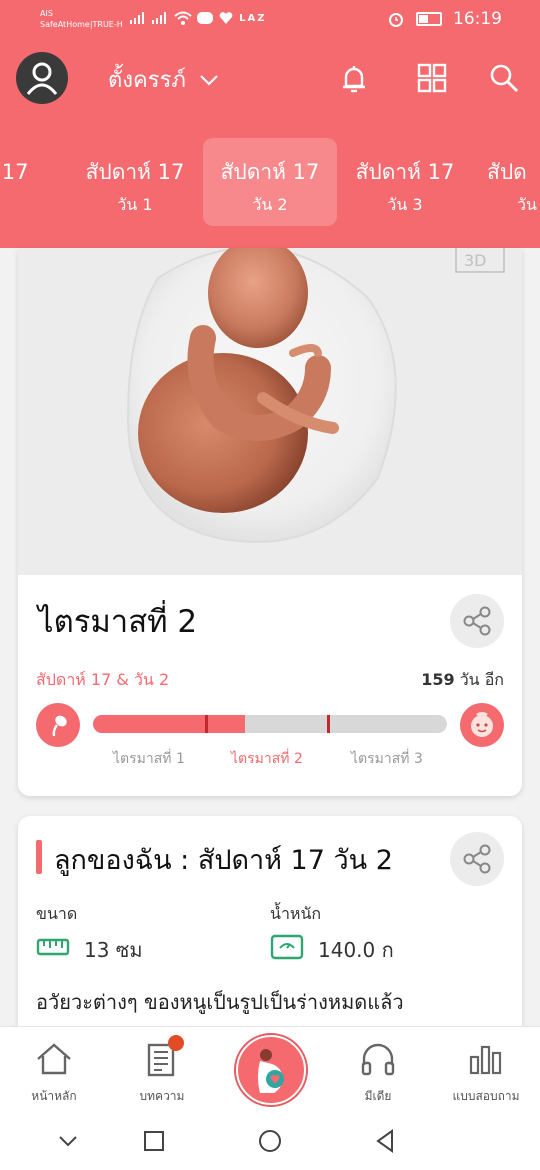 The height and width of the screenshot is (1170, 540). I want to click on baby-icon, so click(482, 725).